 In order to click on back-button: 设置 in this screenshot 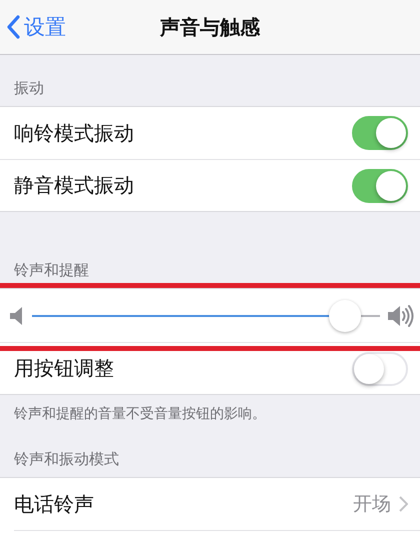, I will do `click(36, 27)`.